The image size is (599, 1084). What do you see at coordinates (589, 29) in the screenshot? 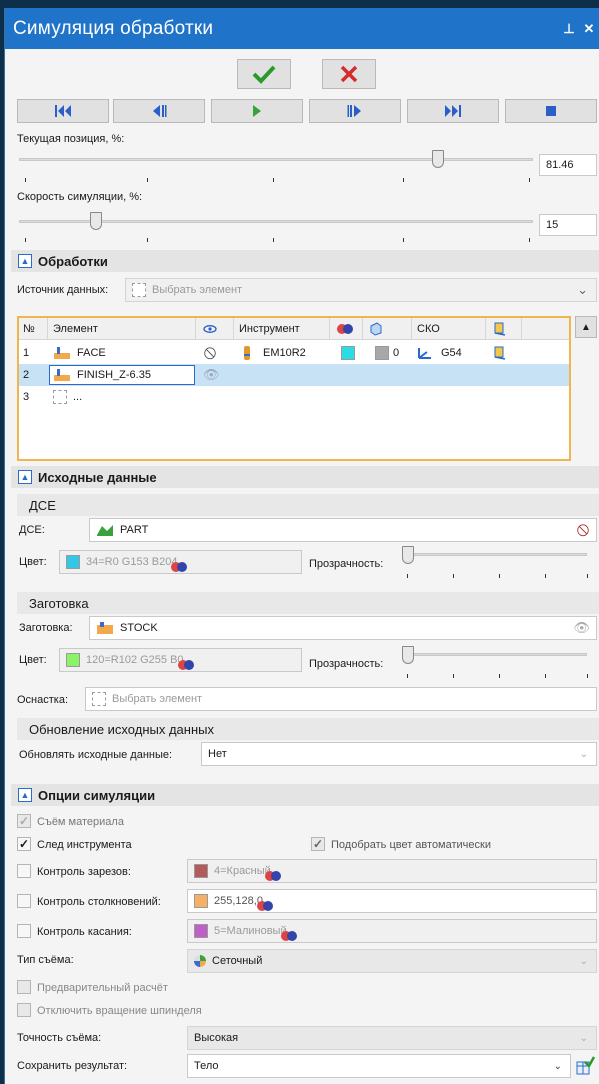
I see `close-icon: ✕` at bounding box center [589, 29].